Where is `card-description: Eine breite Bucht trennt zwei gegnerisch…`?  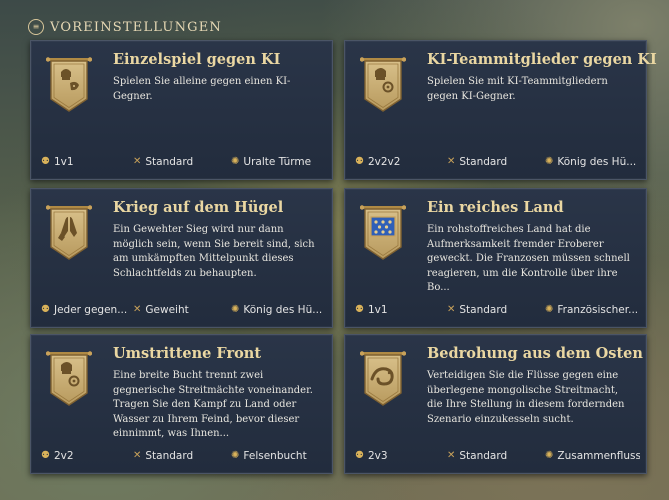
card-description: Eine breite Bucht trennt zwei gegnerisch… is located at coordinates (213, 404).